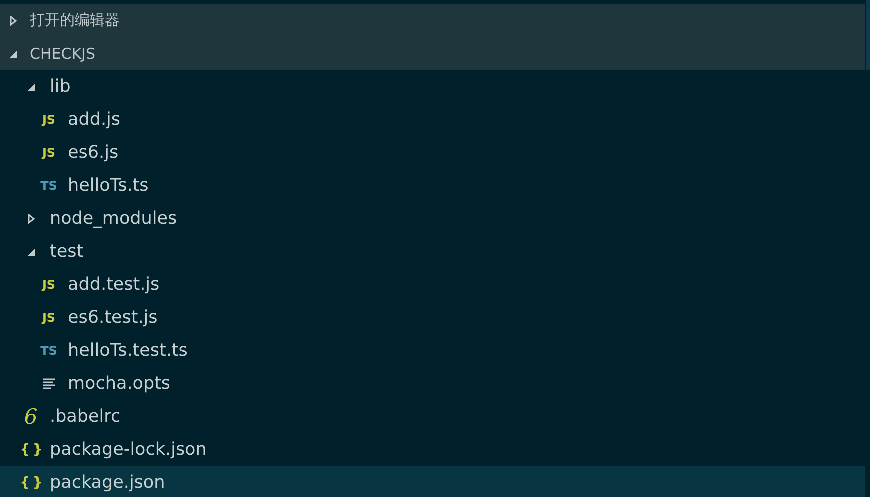  What do you see at coordinates (432, 481) in the screenshot?
I see `file-row: { } package.json` at bounding box center [432, 481].